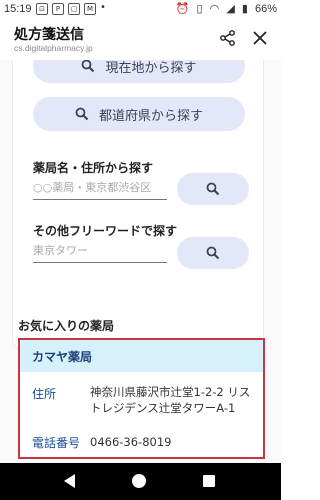 The image size is (320, 500). What do you see at coordinates (170, 400) in the screenshot?
I see `address-value: 神奈川県藤沢市辻堂1-2-2 リストレジデンス辻堂タワーA-1` at bounding box center [170, 400].